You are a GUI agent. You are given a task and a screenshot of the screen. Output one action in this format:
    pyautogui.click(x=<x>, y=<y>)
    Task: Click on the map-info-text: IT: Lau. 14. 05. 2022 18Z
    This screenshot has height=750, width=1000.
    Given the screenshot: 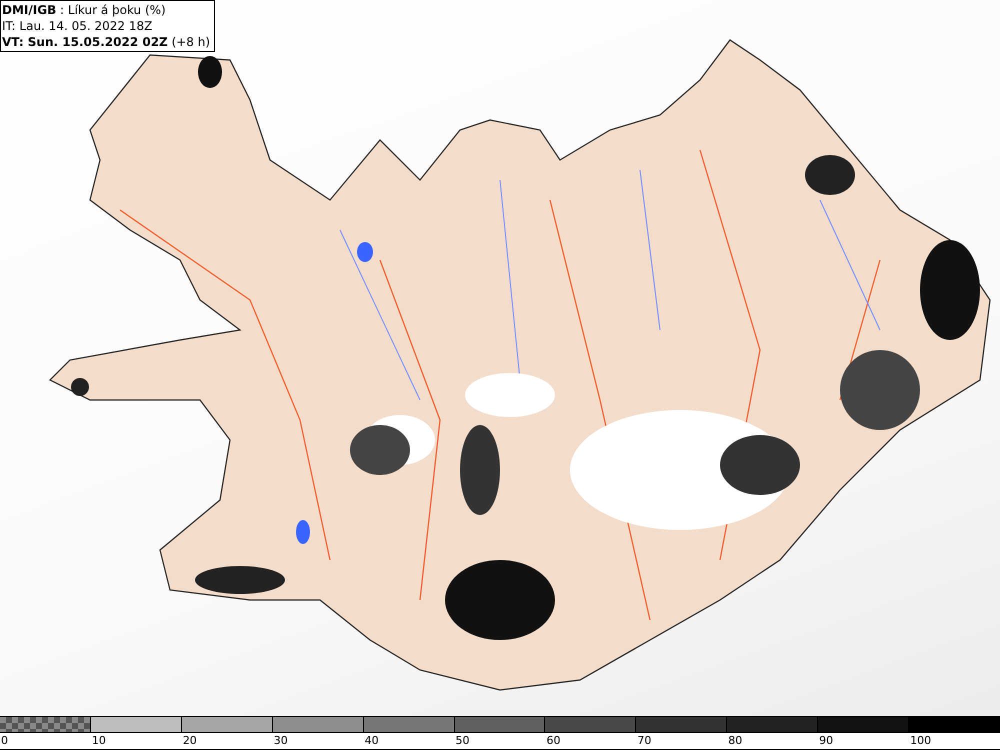 What is the action you would take?
    pyautogui.click(x=78, y=26)
    